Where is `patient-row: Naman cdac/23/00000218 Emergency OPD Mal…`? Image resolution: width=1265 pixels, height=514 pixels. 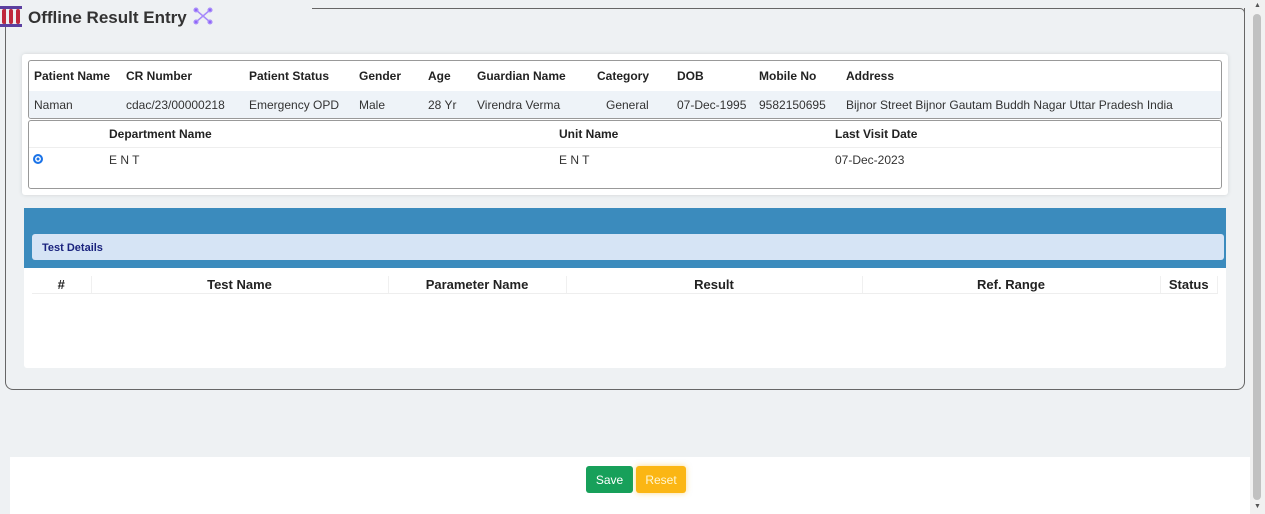 patient-row: Naman cdac/23/00000218 Emergency OPD Mal… is located at coordinates (625, 104).